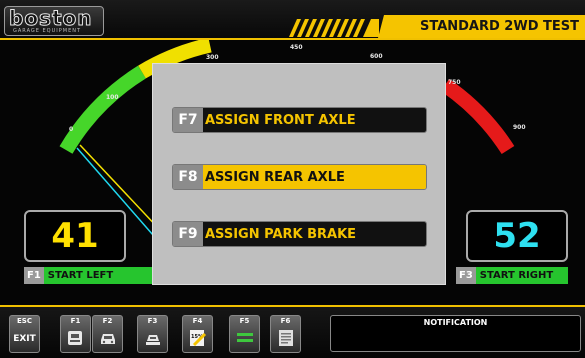 This screenshot has height=358, width=585. I want to click on toggle-bars-icon, so click(245, 337).